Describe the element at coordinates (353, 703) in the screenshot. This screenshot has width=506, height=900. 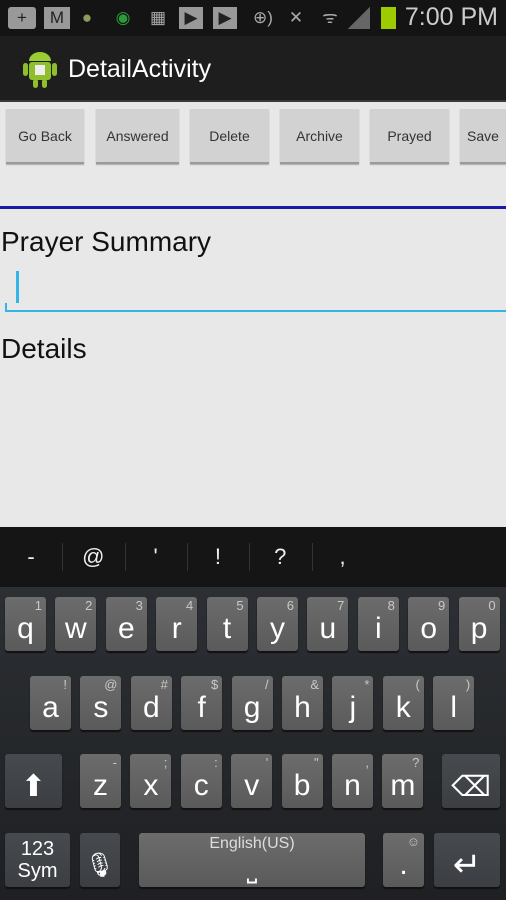
I see `key-j: j *` at that location.